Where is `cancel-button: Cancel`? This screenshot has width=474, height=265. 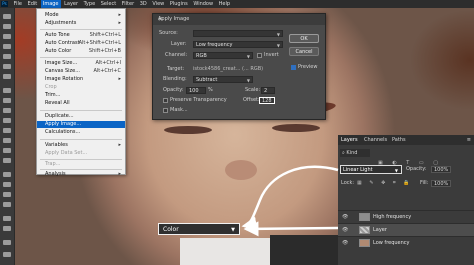 cancel-button: Cancel is located at coordinates (304, 51).